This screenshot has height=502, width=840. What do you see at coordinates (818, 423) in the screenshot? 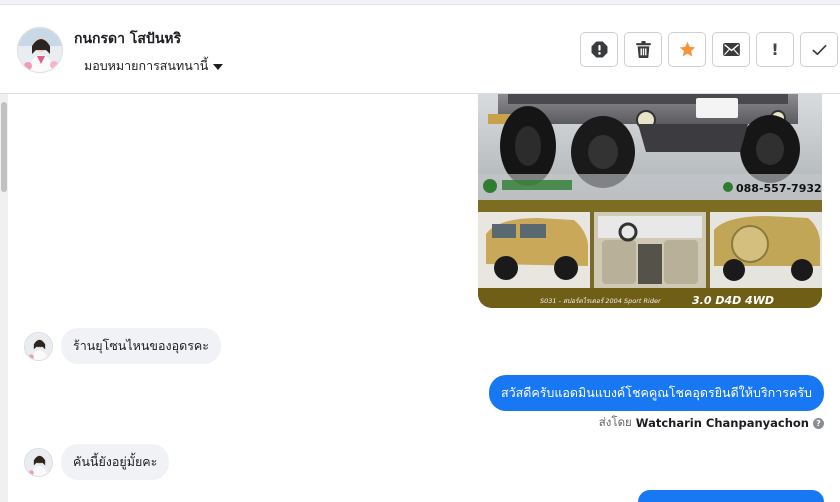
I see `question-info-icon: ?` at bounding box center [818, 423].